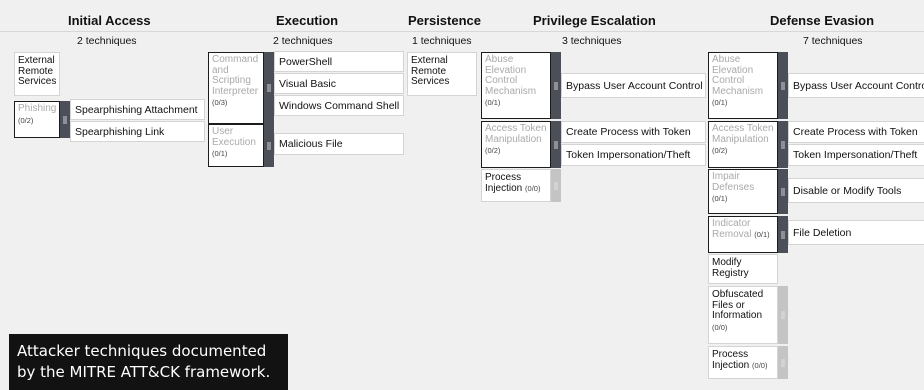 This screenshot has width=924, height=390. What do you see at coordinates (594, 20) in the screenshot?
I see `tactic-privilege-escalation: Privilege Escalation` at bounding box center [594, 20].